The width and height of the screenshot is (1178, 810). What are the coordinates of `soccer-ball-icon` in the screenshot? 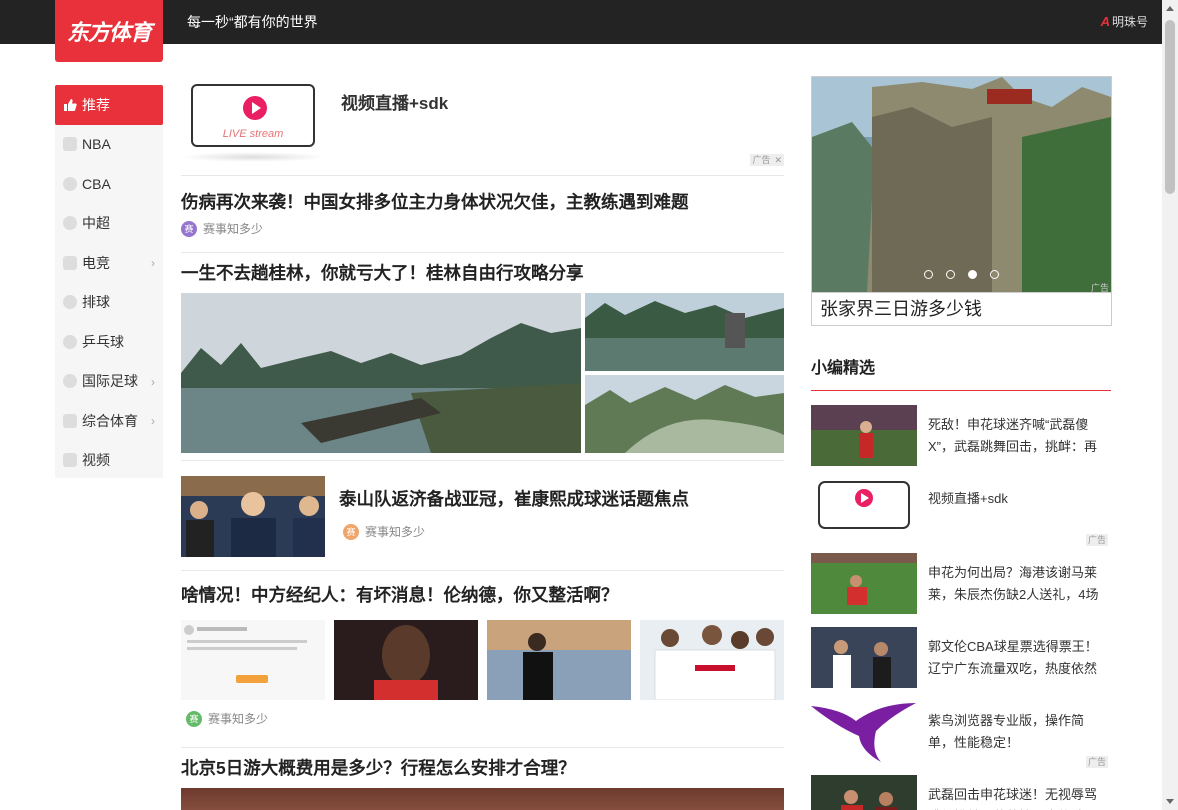 It's located at (70, 381).